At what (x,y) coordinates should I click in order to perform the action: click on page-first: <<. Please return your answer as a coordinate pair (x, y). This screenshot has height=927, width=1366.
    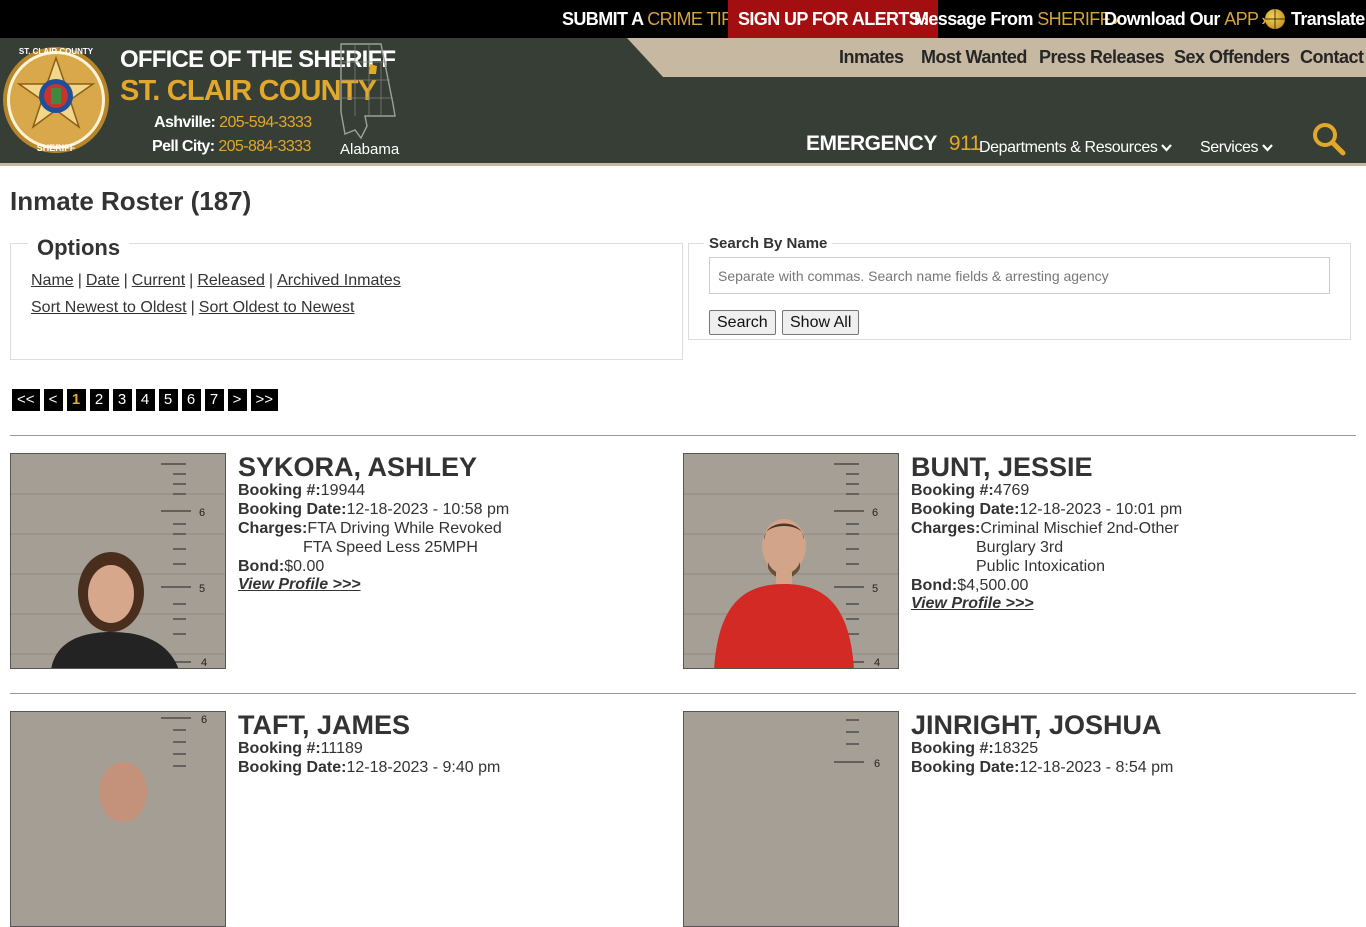
    Looking at the image, I should click on (26, 400).